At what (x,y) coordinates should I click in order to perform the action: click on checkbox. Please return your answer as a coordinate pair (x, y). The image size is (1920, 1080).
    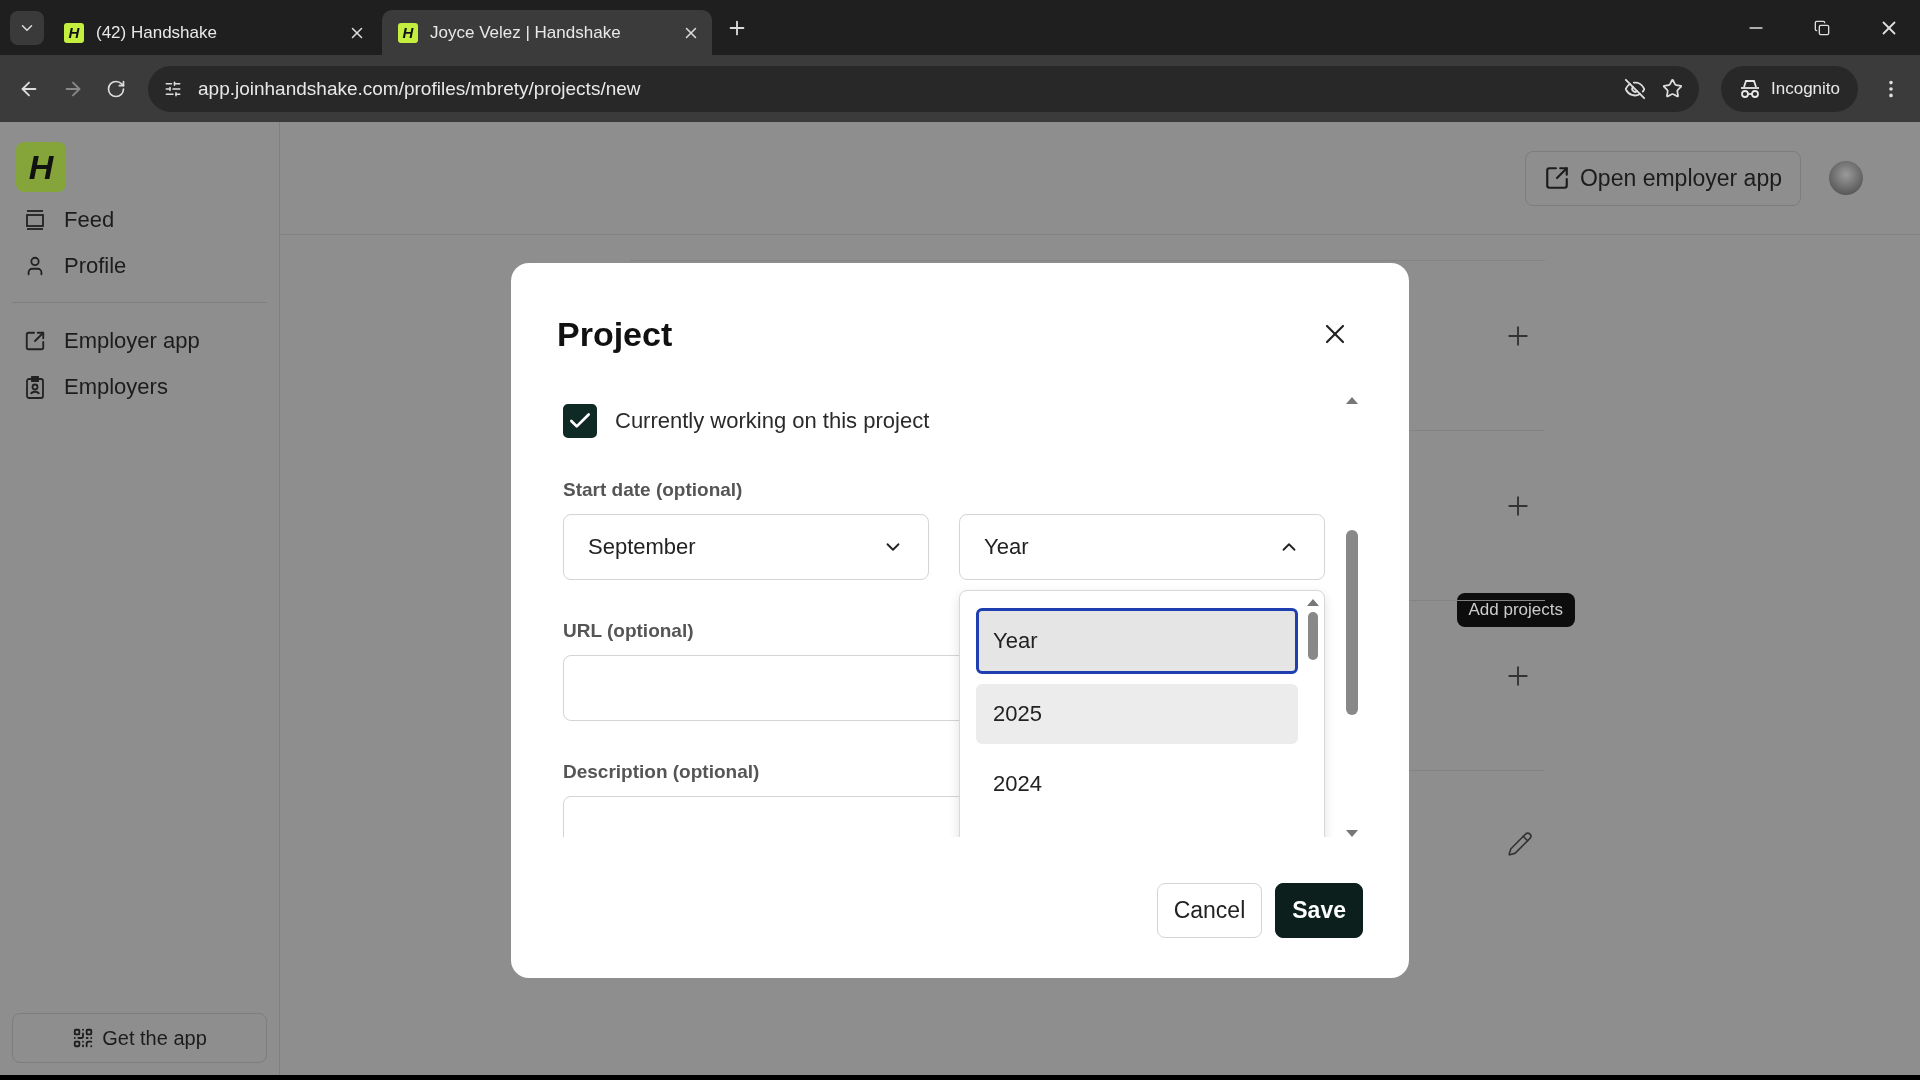
    Looking at the image, I should click on (580, 421).